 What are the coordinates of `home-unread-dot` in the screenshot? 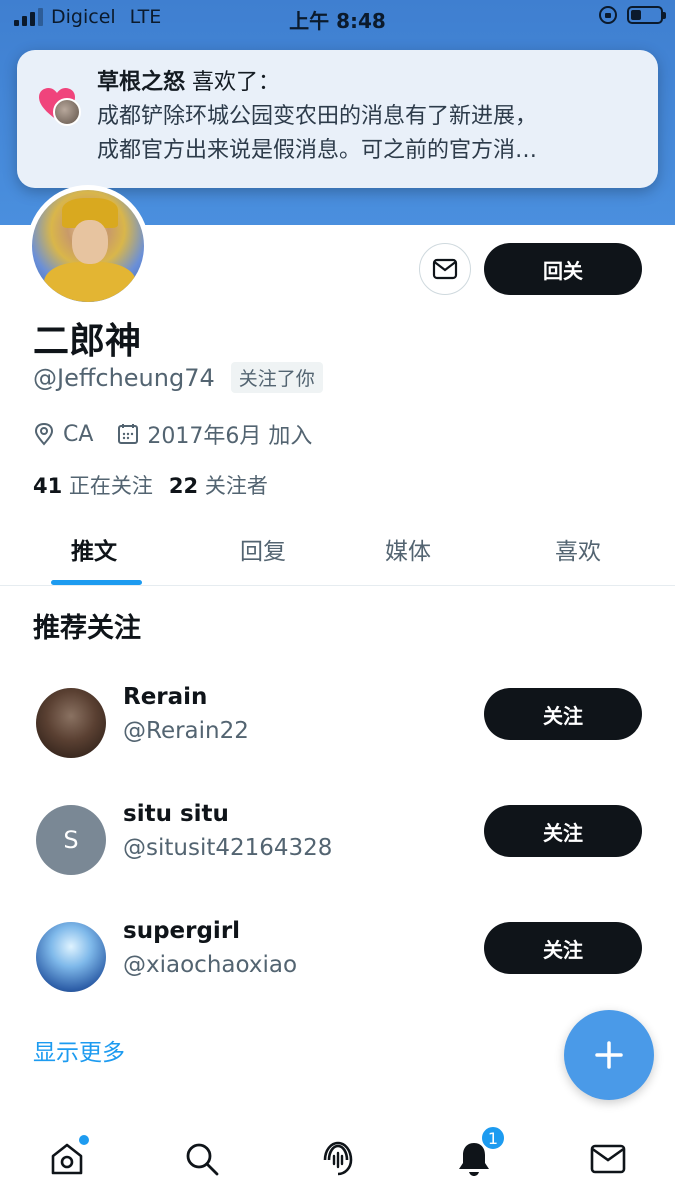 It's located at (84, 1140).